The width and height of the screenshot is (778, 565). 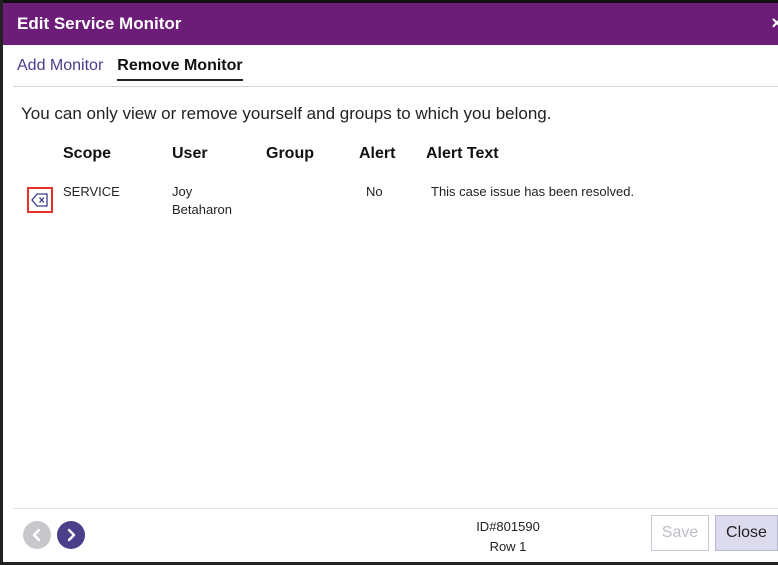 What do you see at coordinates (290, 153) in the screenshot?
I see `column-header-group: Group` at bounding box center [290, 153].